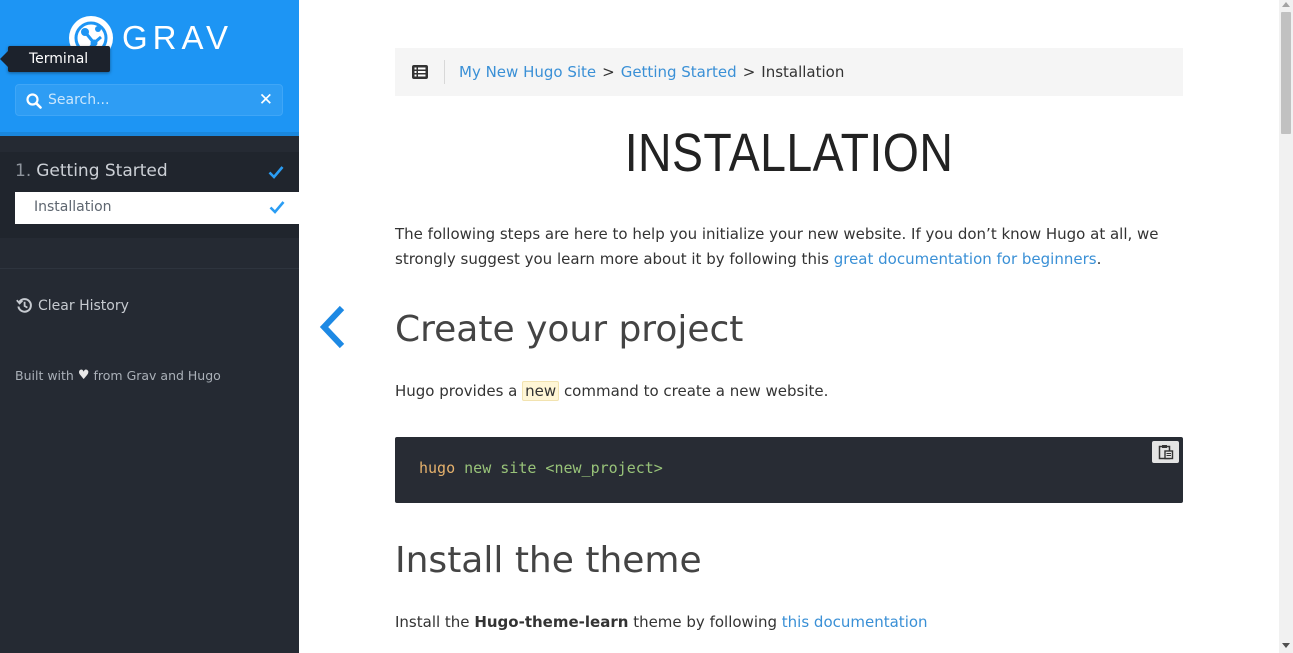  Describe the element at coordinates (965, 259) in the screenshot. I see `beginners-doc-link: great documentation for beginners` at that location.